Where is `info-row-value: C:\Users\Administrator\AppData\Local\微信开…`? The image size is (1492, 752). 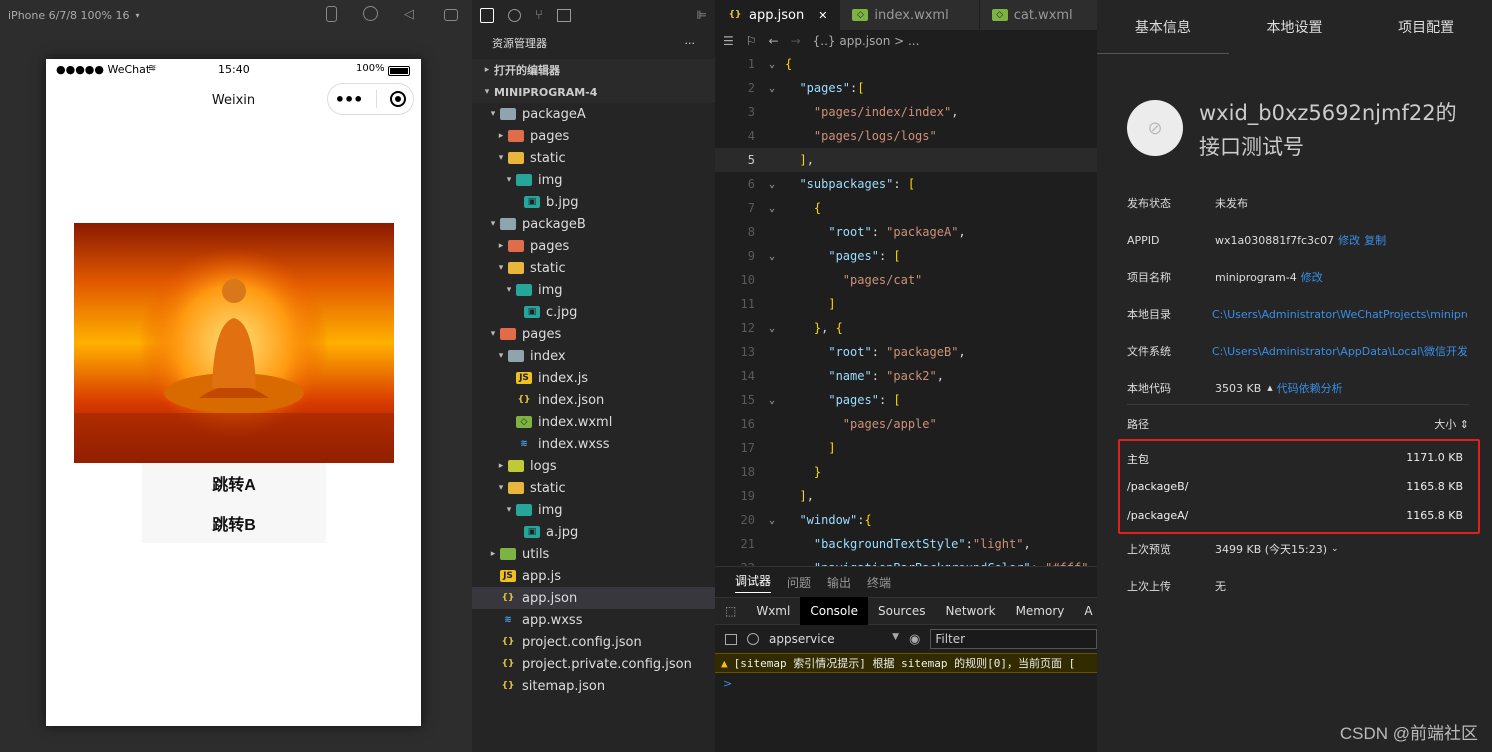 info-row-value: C:\Users\Administrator\AppData\Local\微信开… is located at coordinates (1339, 351).